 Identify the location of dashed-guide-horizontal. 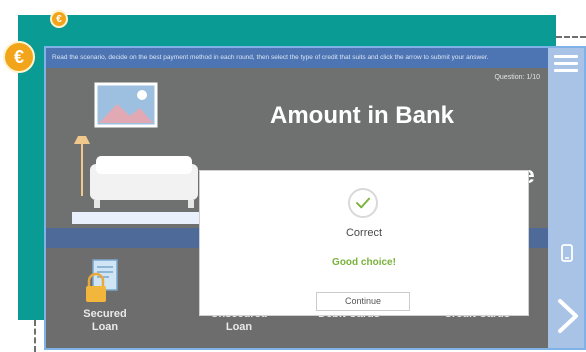
(571, 37).